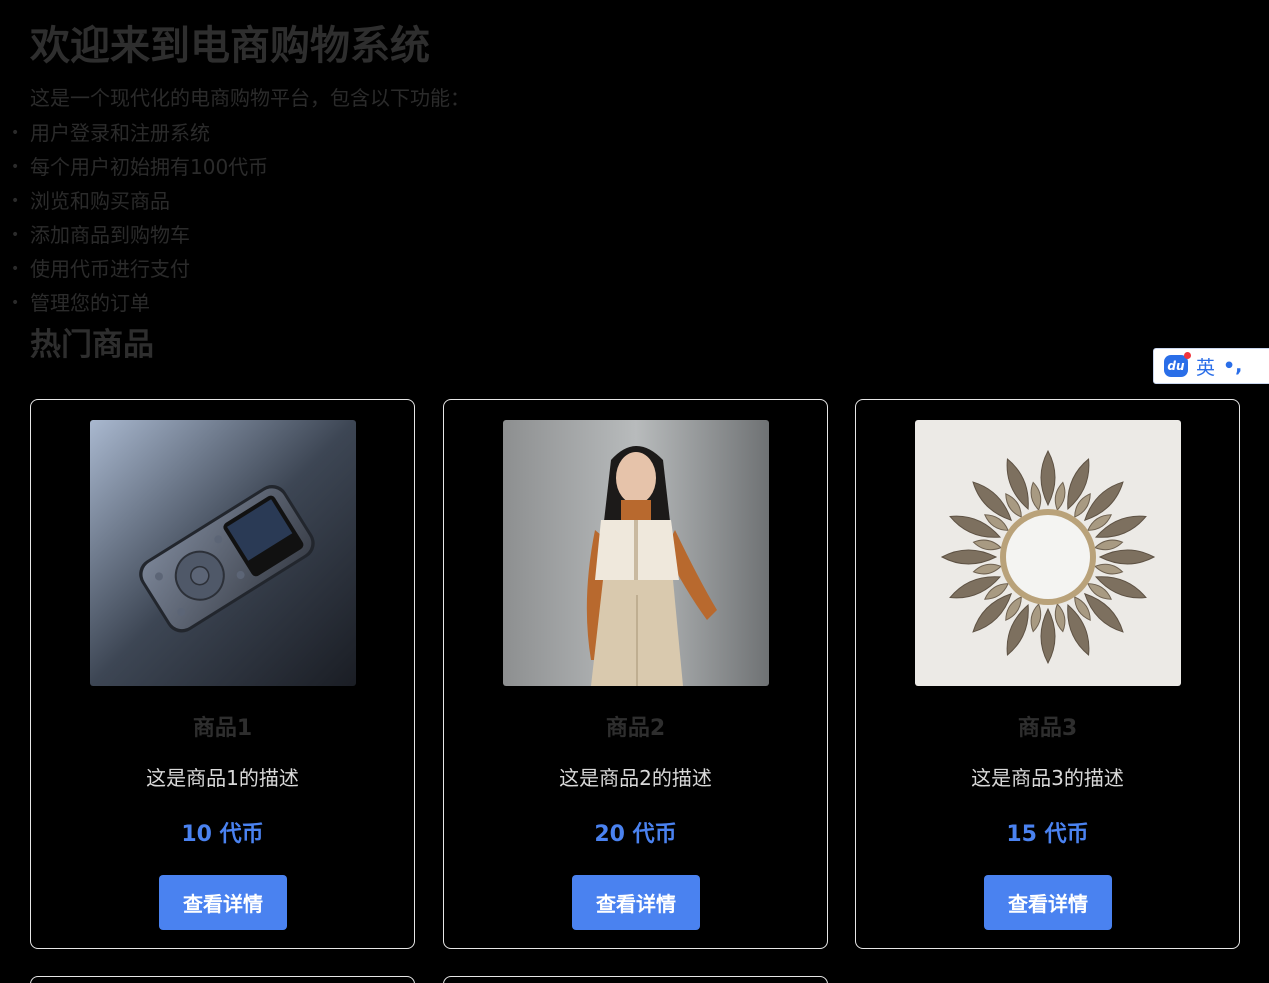 The width and height of the screenshot is (1269, 983). Describe the element at coordinates (1205, 366) in the screenshot. I see `ime-language-toggle: 英` at that location.